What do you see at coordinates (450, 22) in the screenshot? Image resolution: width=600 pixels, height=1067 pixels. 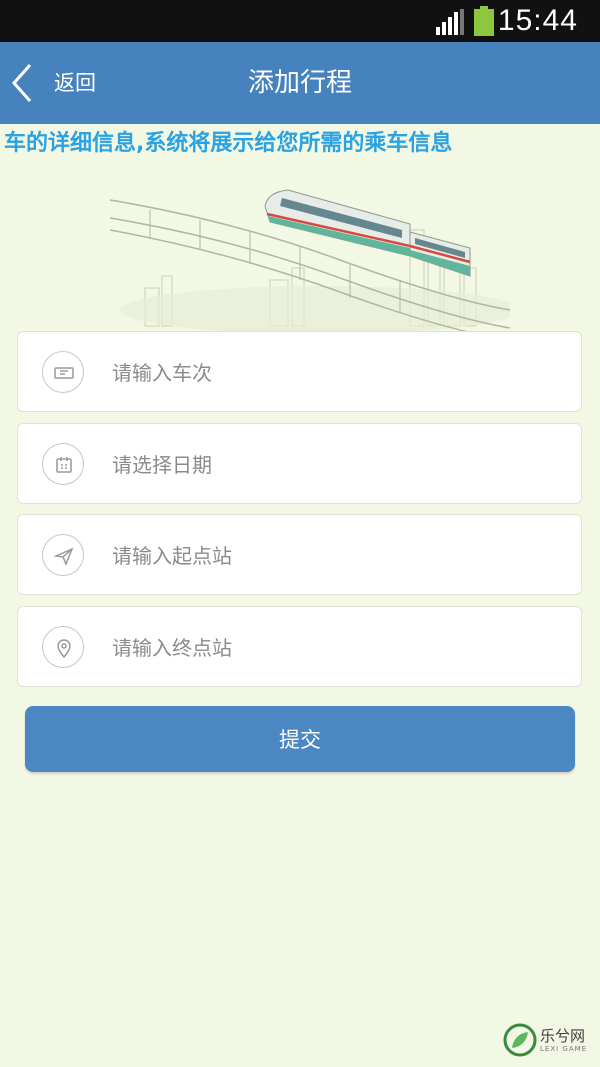 I see `signal-icon` at bounding box center [450, 22].